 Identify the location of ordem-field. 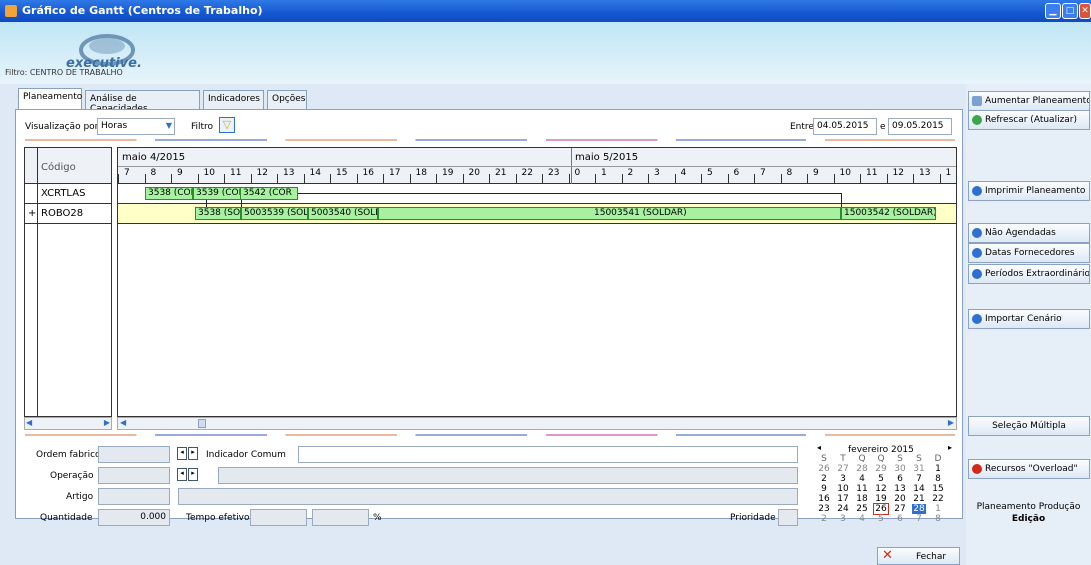
(134, 454).